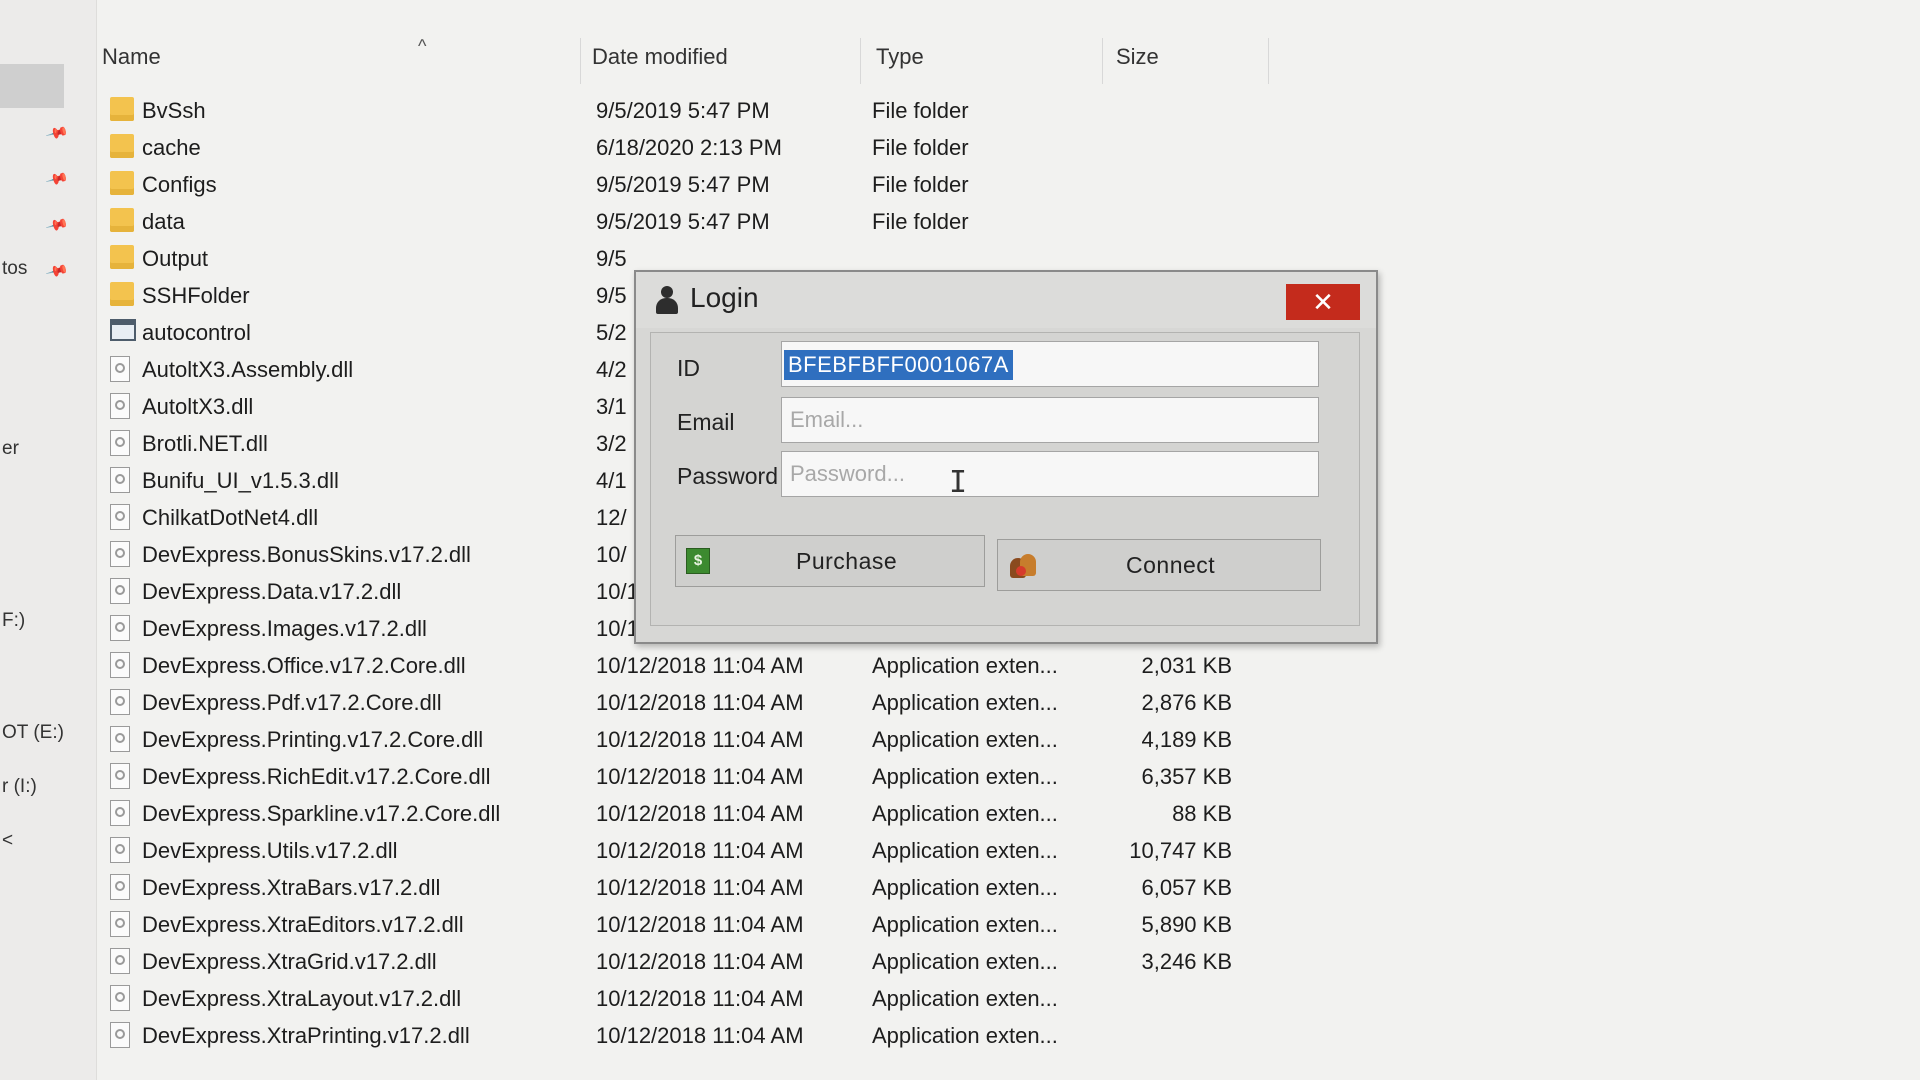 This screenshot has width=1920, height=1080. What do you see at coordinates (205, 443) in the screenshot?
I see `file-name: Brotli.NET.dll` at bounding box center [205, 443].